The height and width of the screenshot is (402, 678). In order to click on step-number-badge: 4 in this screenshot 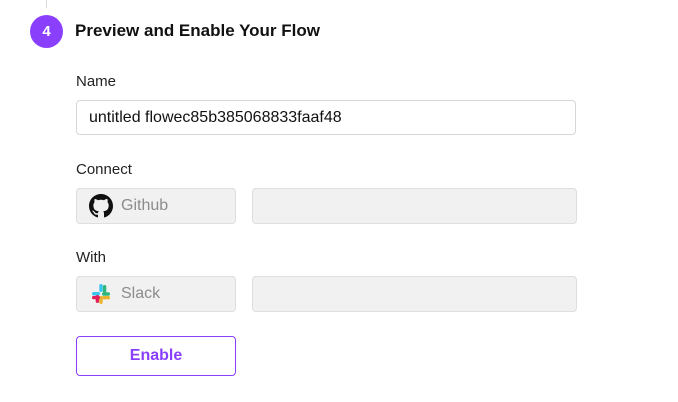, I will do `click(46, 31)`.